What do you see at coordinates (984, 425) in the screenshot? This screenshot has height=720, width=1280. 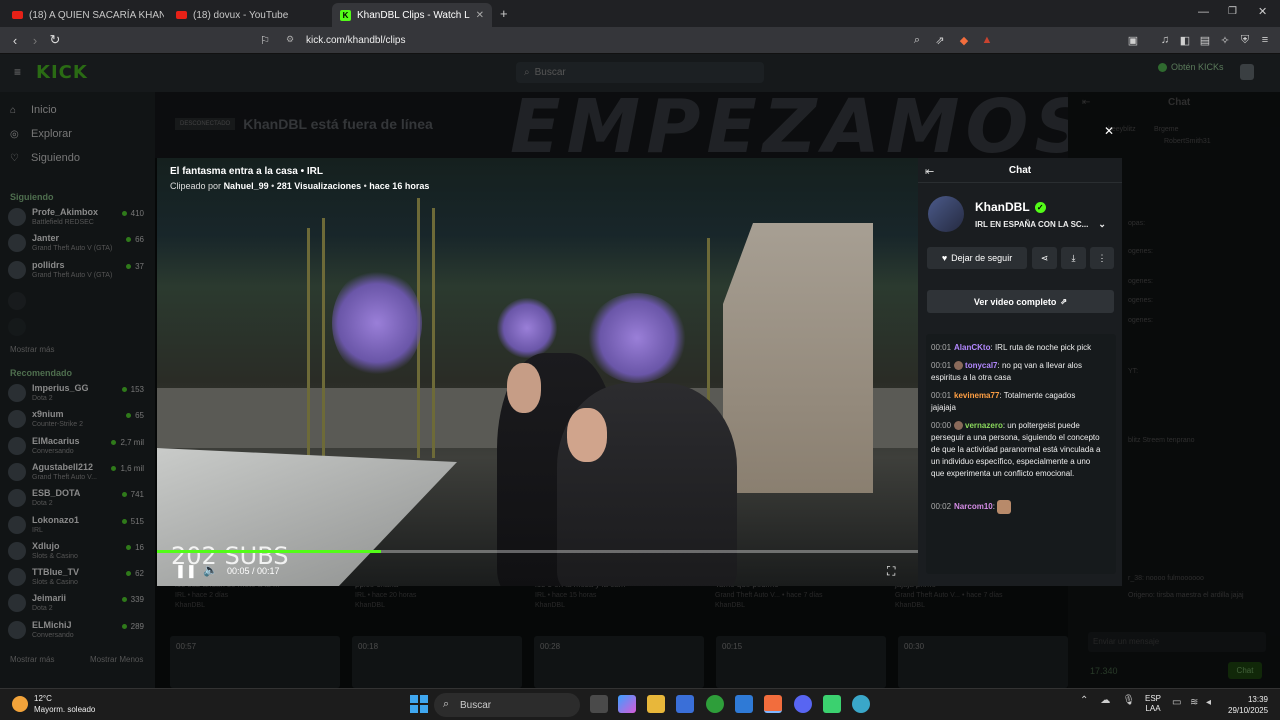 I see `message-username: vernazero` at bounding box center [984, 425].